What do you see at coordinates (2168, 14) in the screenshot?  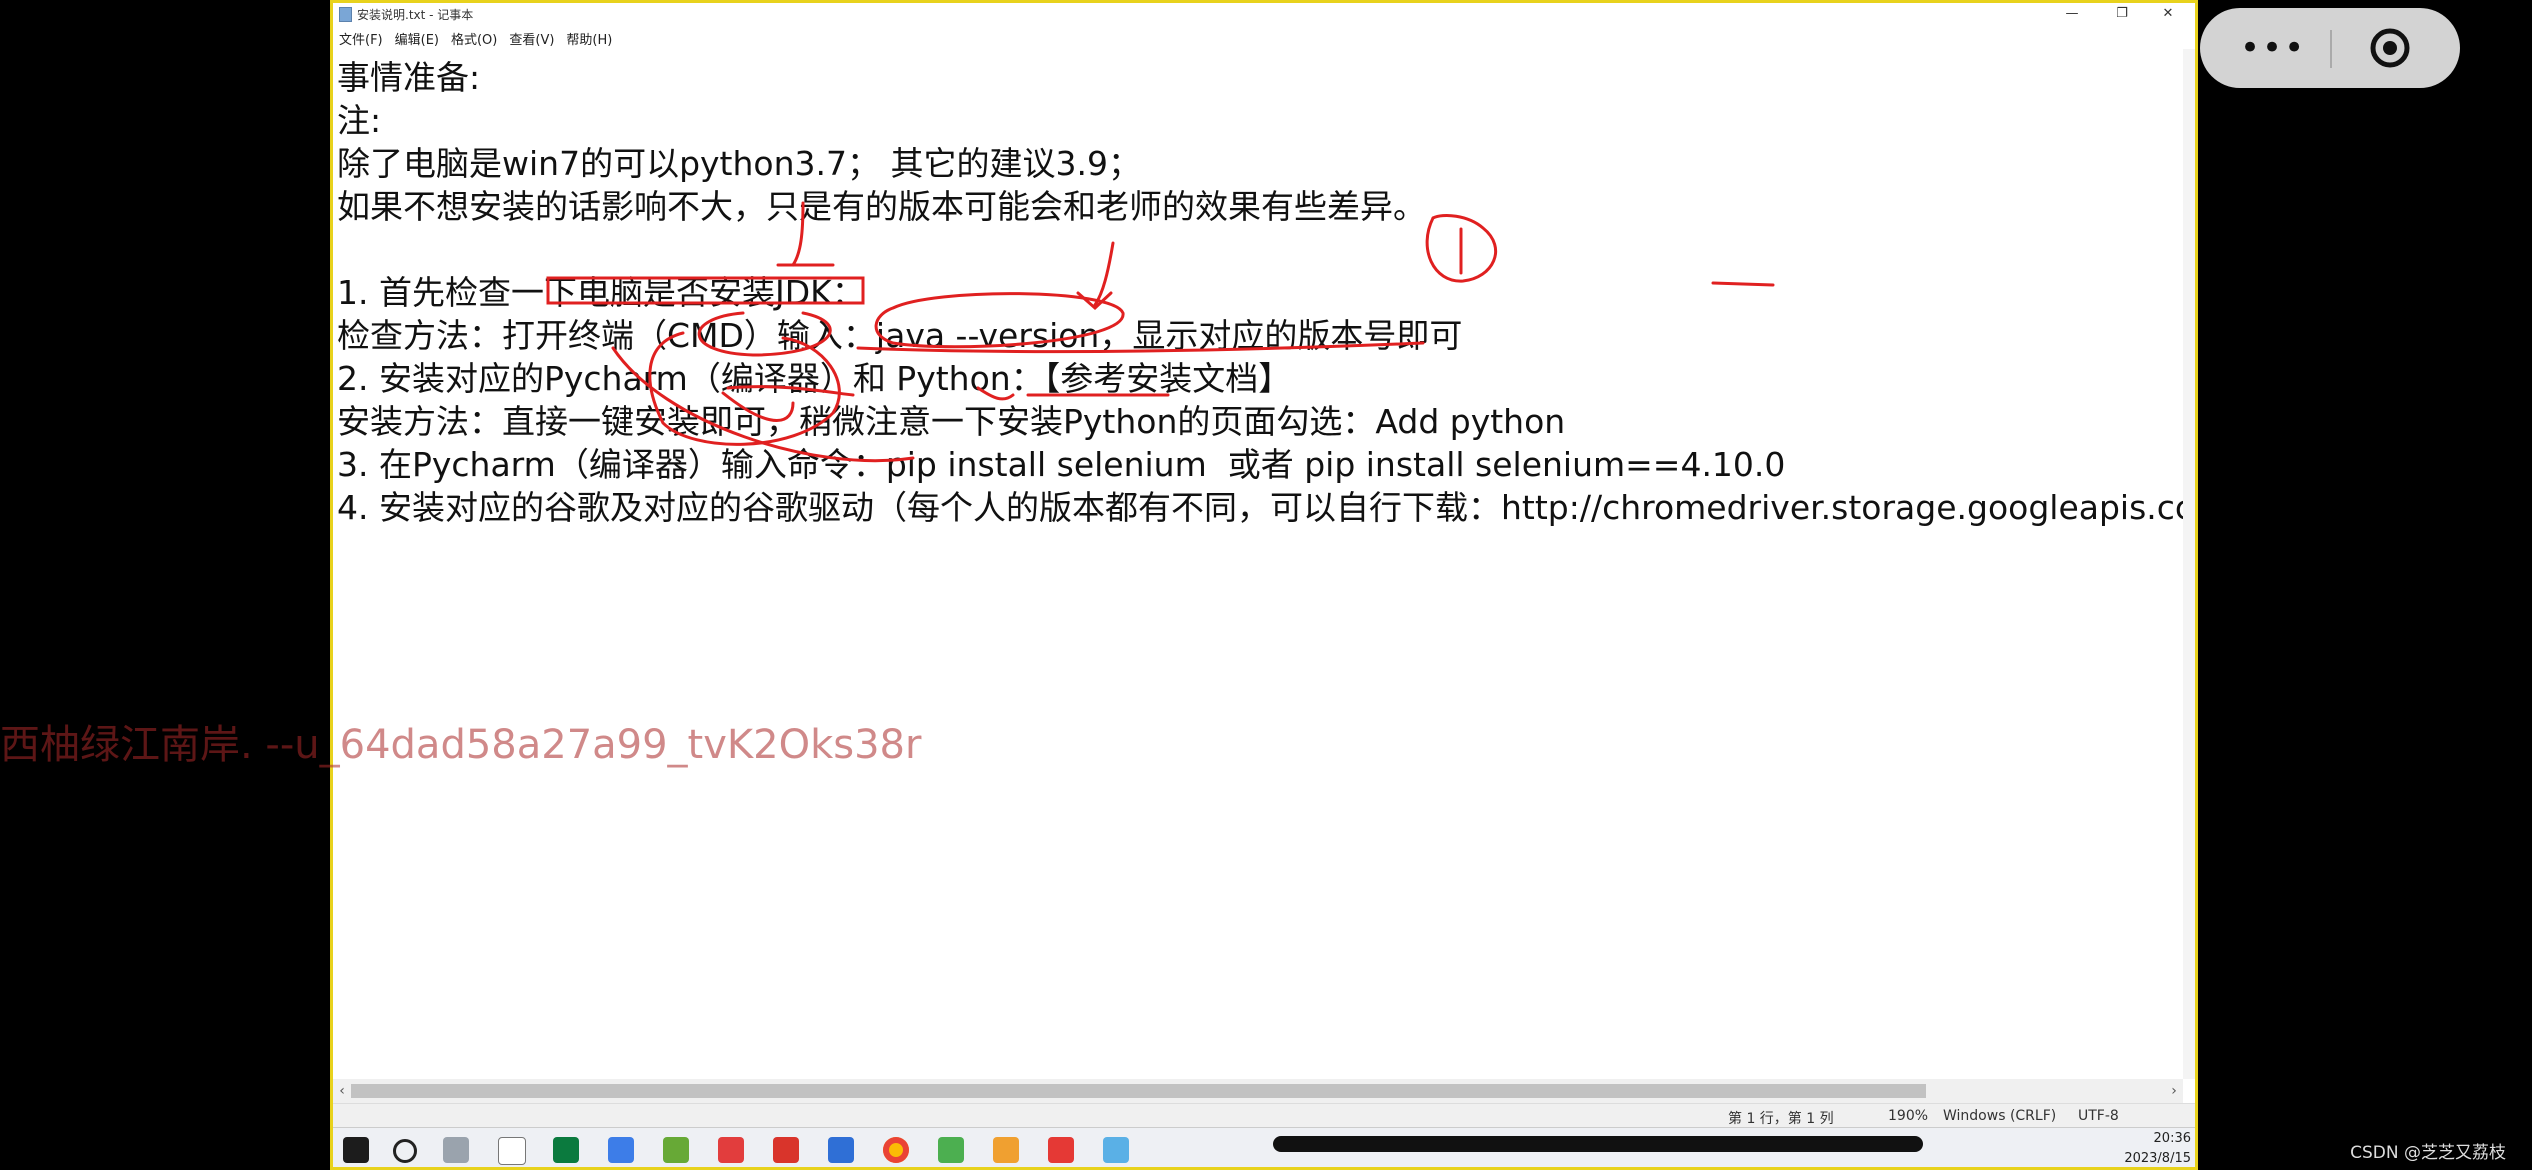 I see `close-button: ✕` at bounding box center [2168, 14].